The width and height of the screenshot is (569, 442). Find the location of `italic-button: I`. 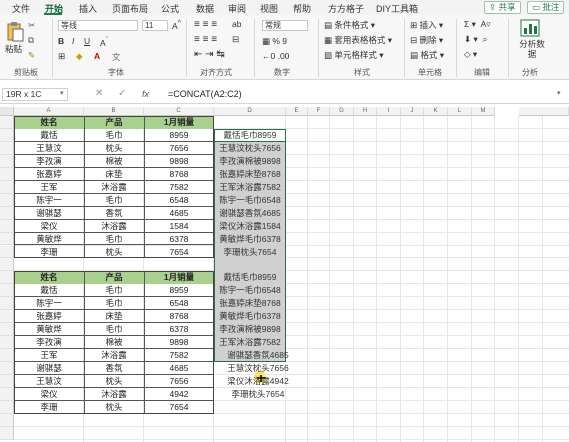

italic-button: I is located at coordinates (73, 41).